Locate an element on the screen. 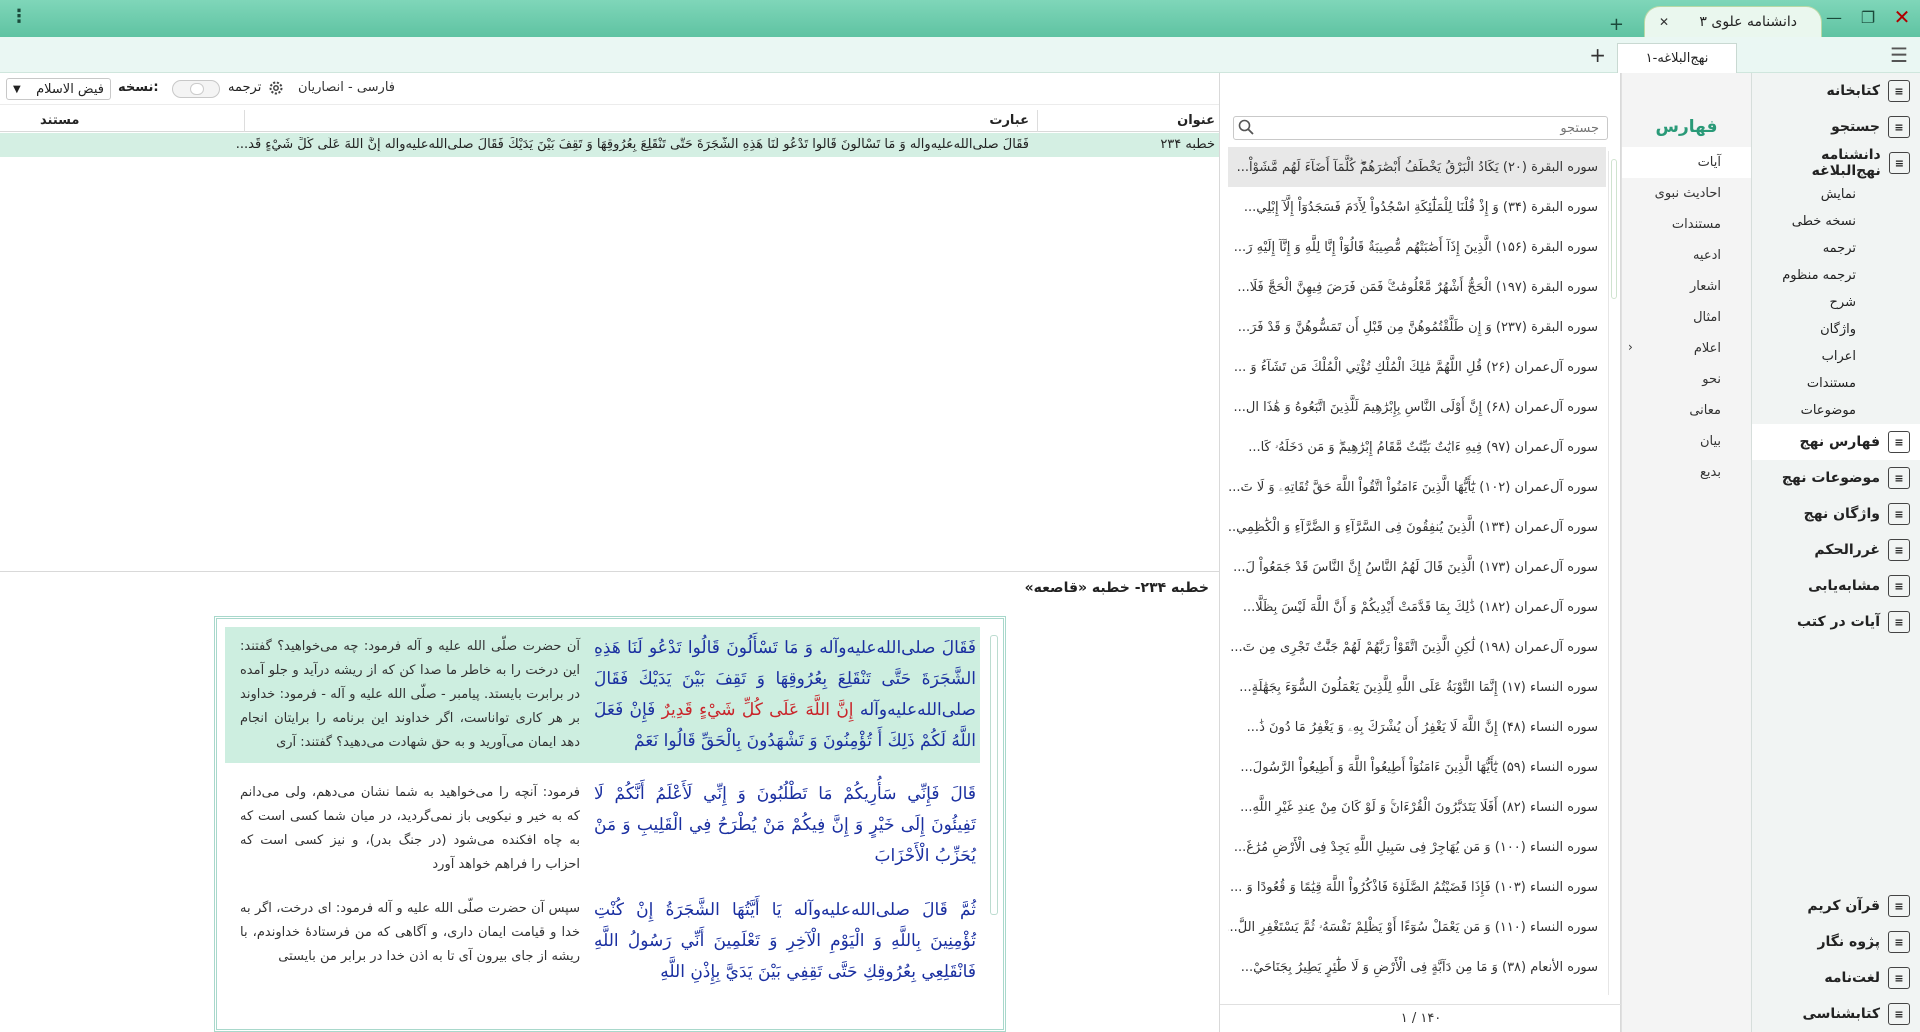 This screenshot has height=1032, width=1920. nav-item: ≡ قرآن کریم is located at coordinates (1835, 906).